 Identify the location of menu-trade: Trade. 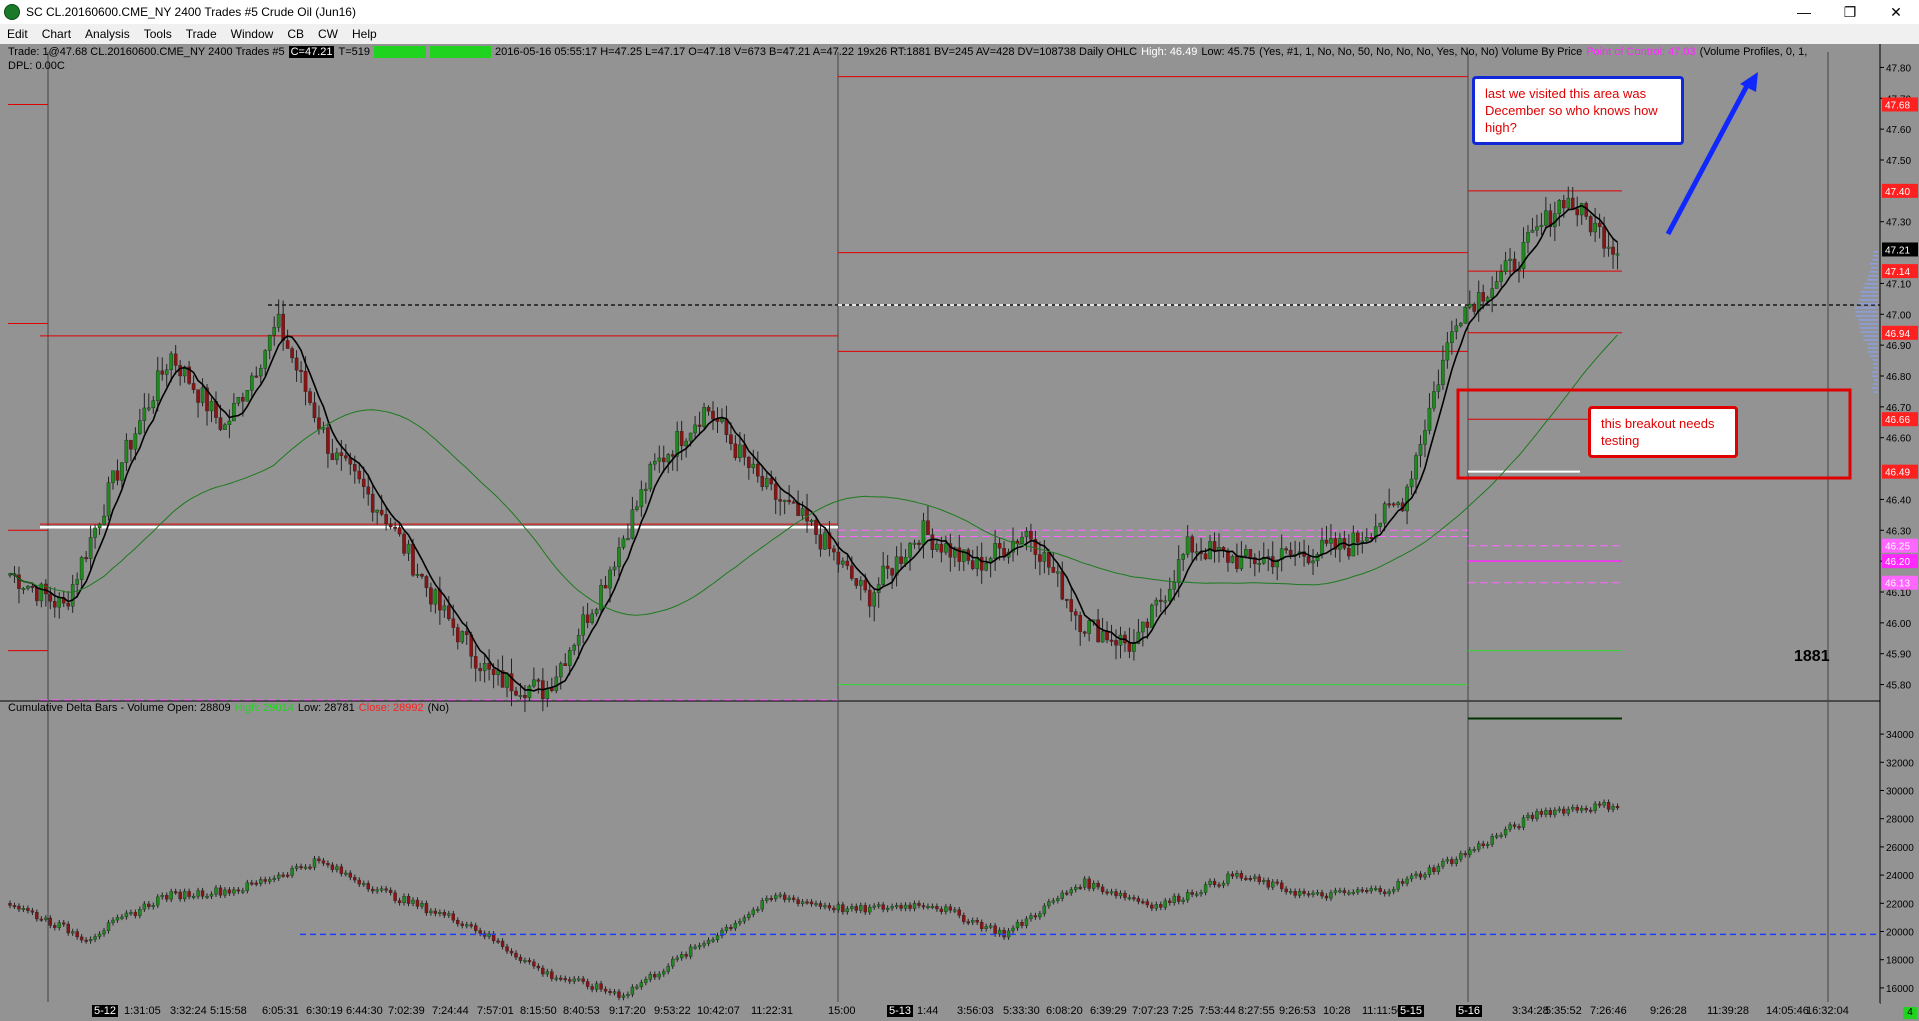
(201, 34).